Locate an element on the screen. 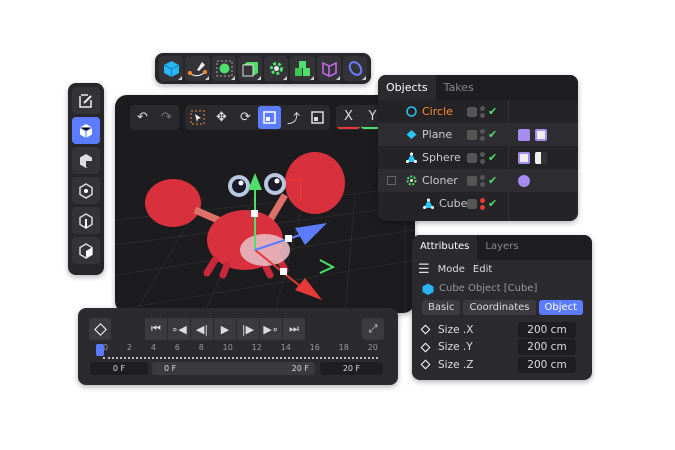  redo-button: ↷ is located at coordinates (166, 117).